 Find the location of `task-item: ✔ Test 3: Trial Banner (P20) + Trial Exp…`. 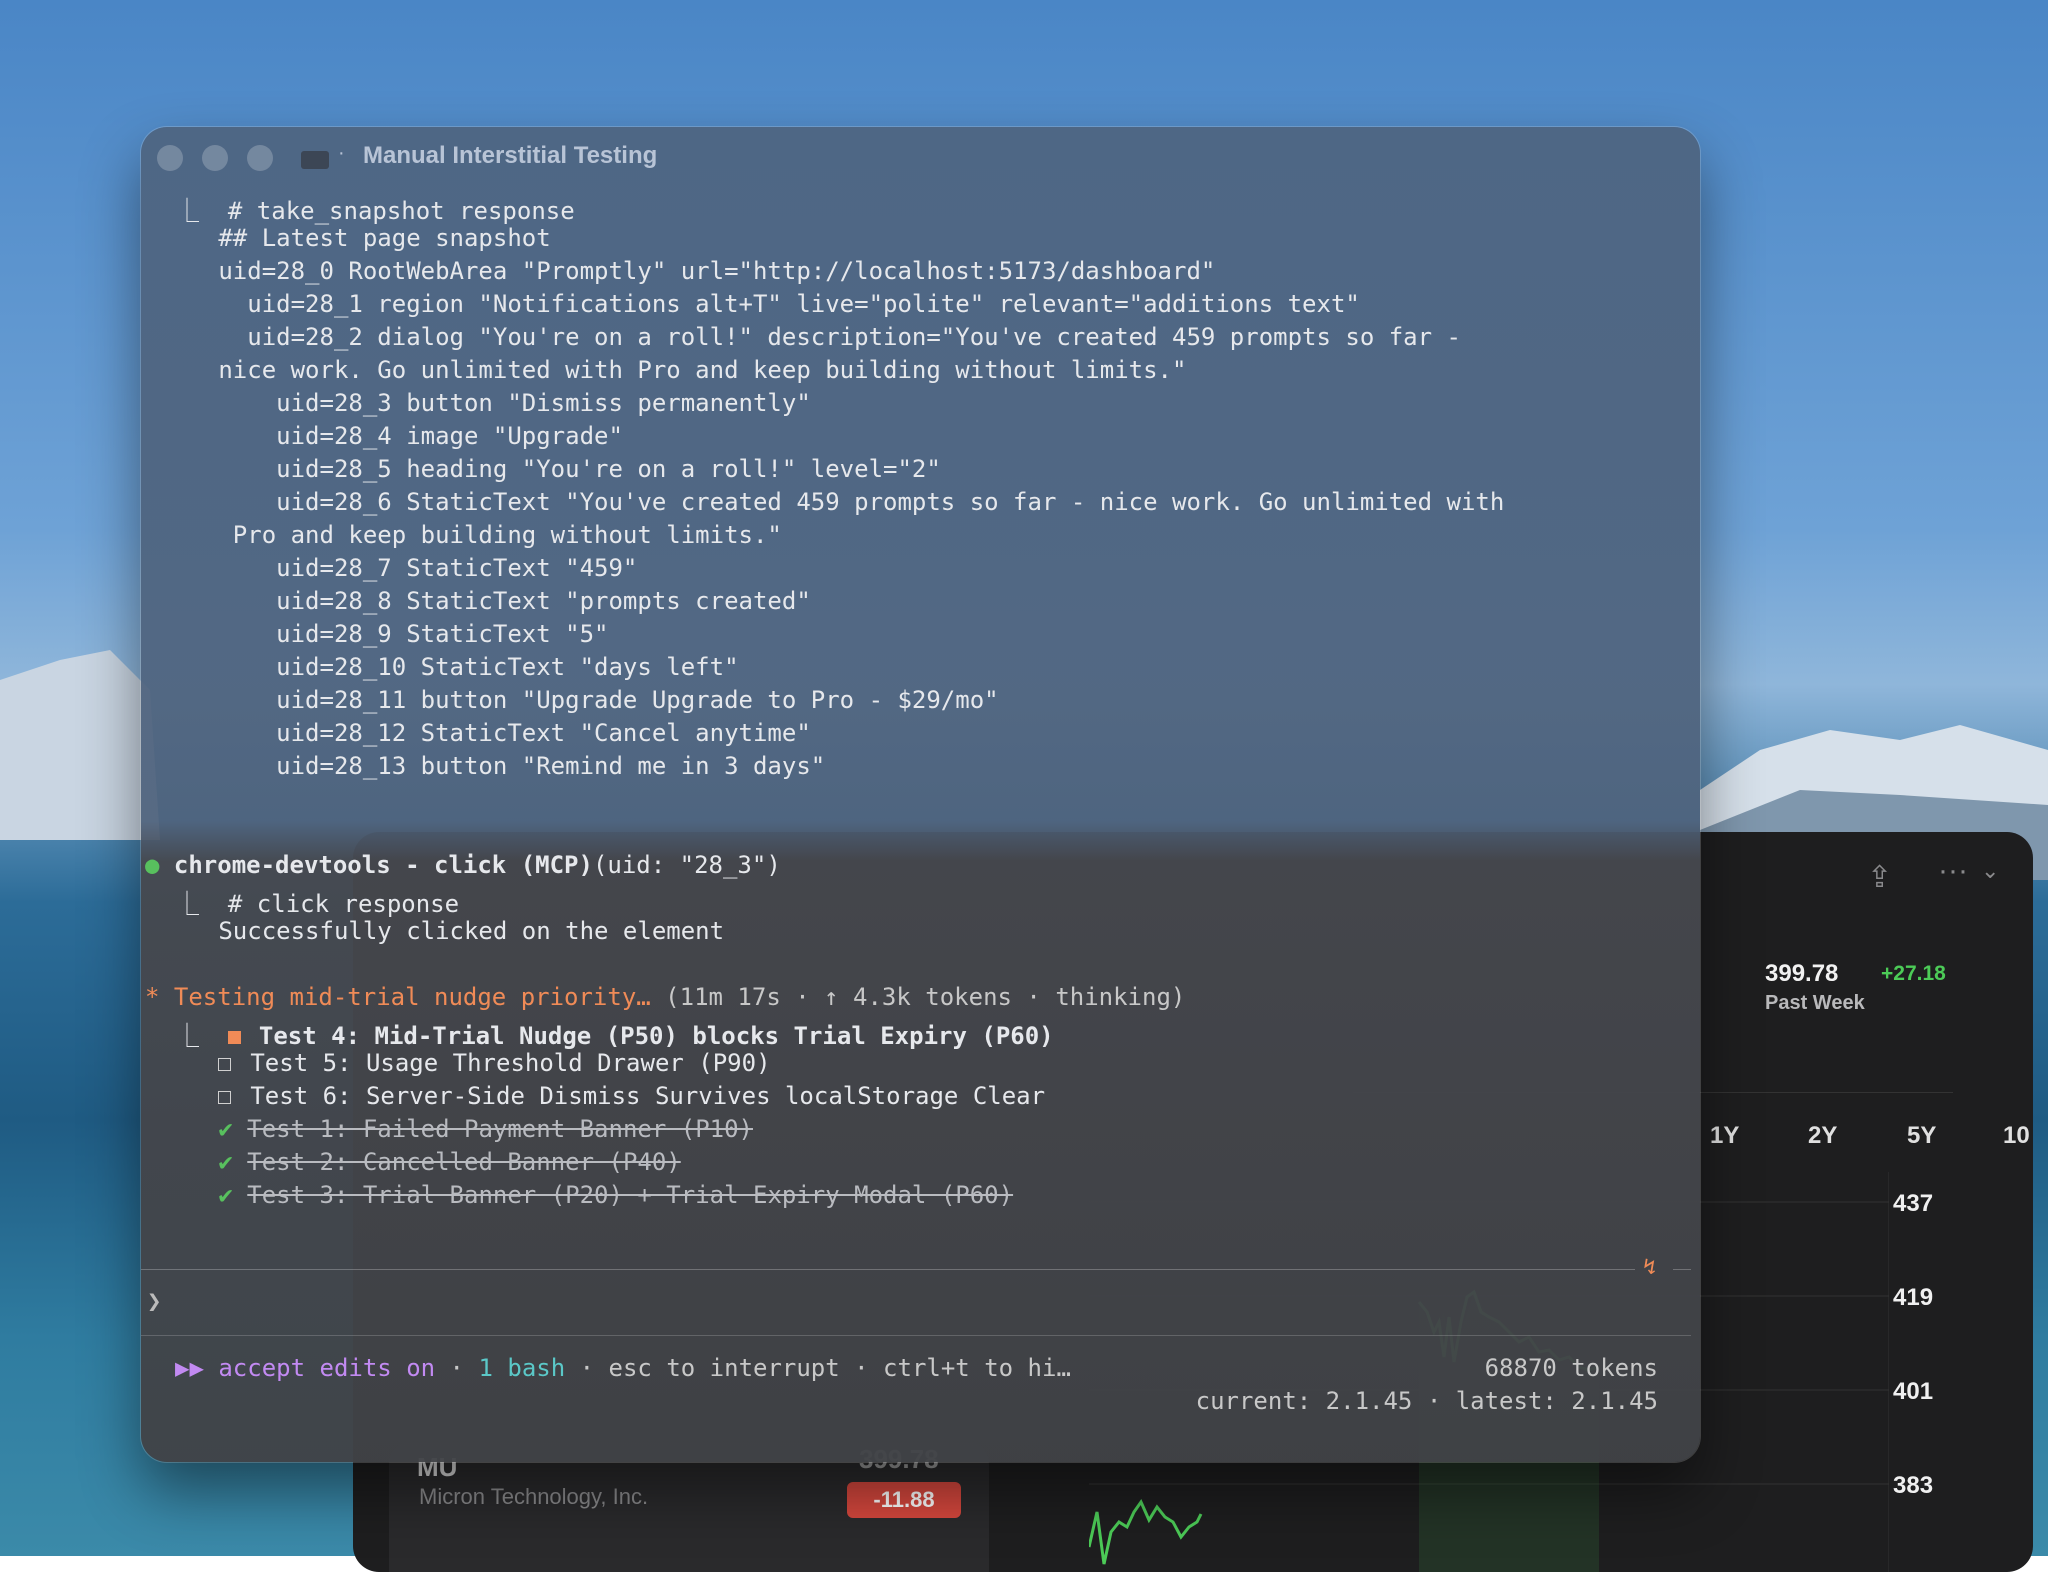

task-item: ✔ Test 3: Trial Banner (P20) + Trial Exp… is located at coordinates (594, 1196).